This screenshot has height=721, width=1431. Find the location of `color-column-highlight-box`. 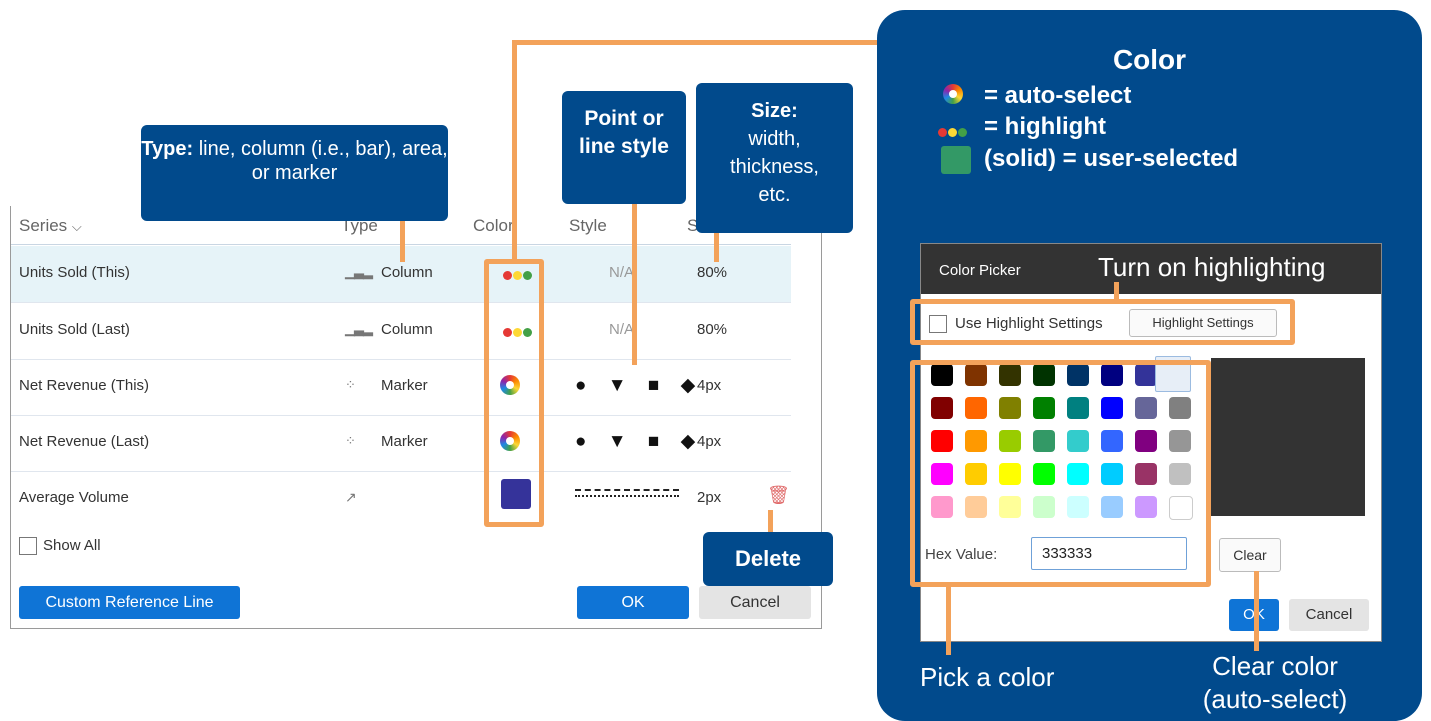

color-column-highlight-box is located at coordinates (514, 393).